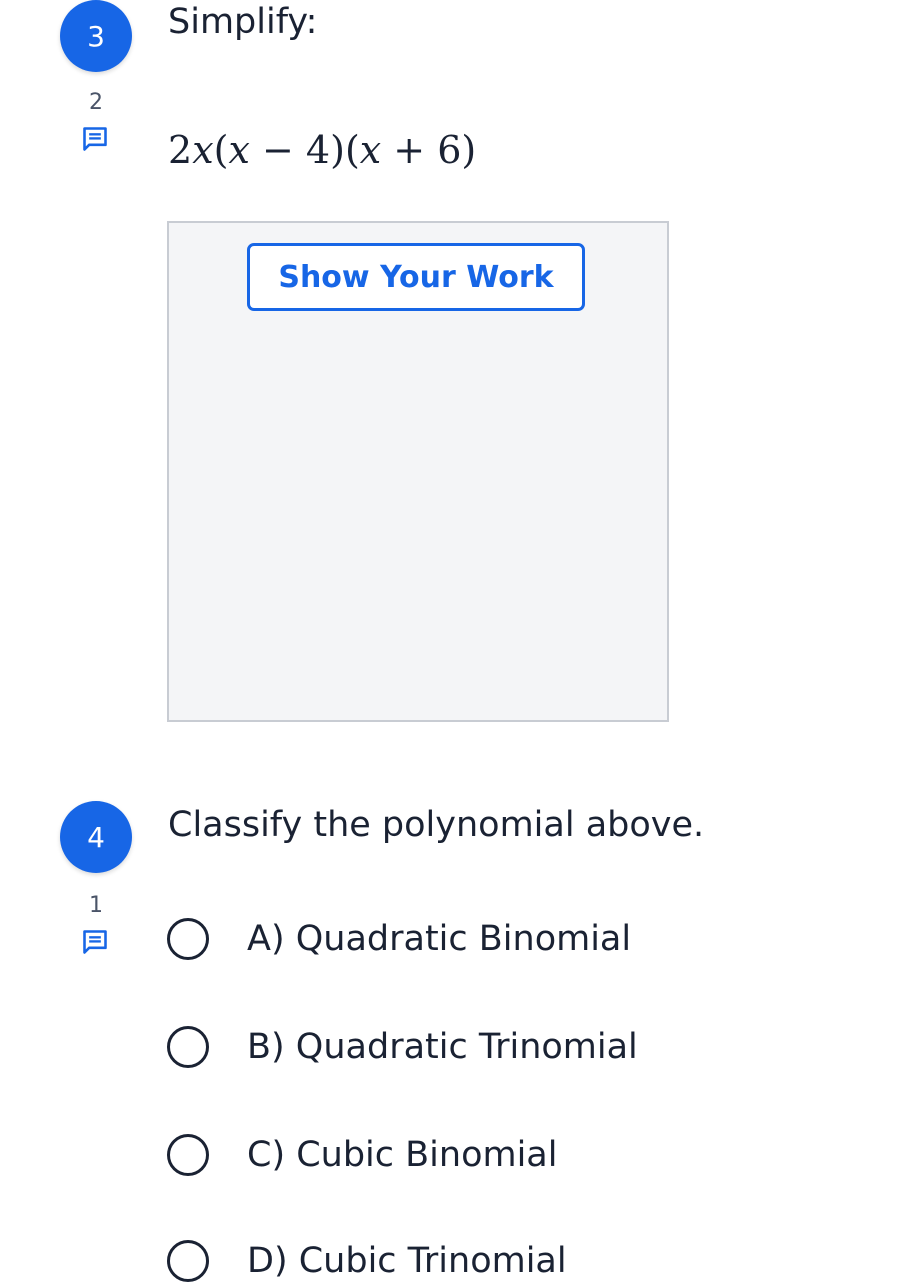 This screenshot has height=1286, width=921. What do you see at coordinates (416, 277) in the screenshot?
I see `show-your-work-button: Show Your Work` at bounding box center [416, 277].